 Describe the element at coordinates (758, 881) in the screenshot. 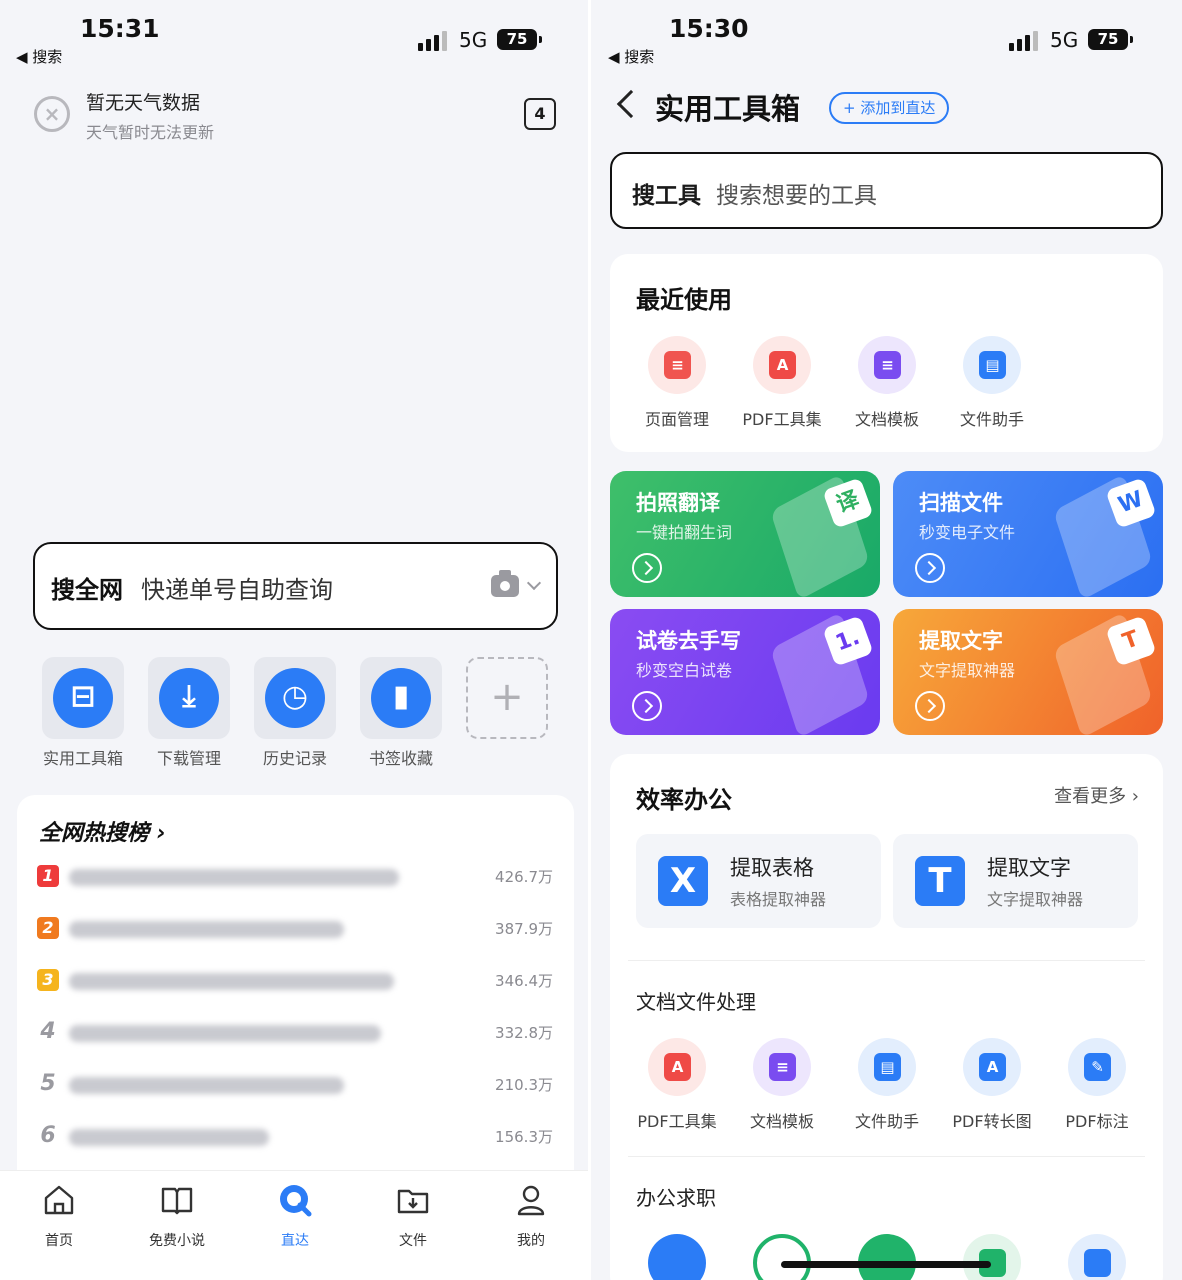

I see `tool-extract-table: X 提取表格 表格提取神器` at that location.